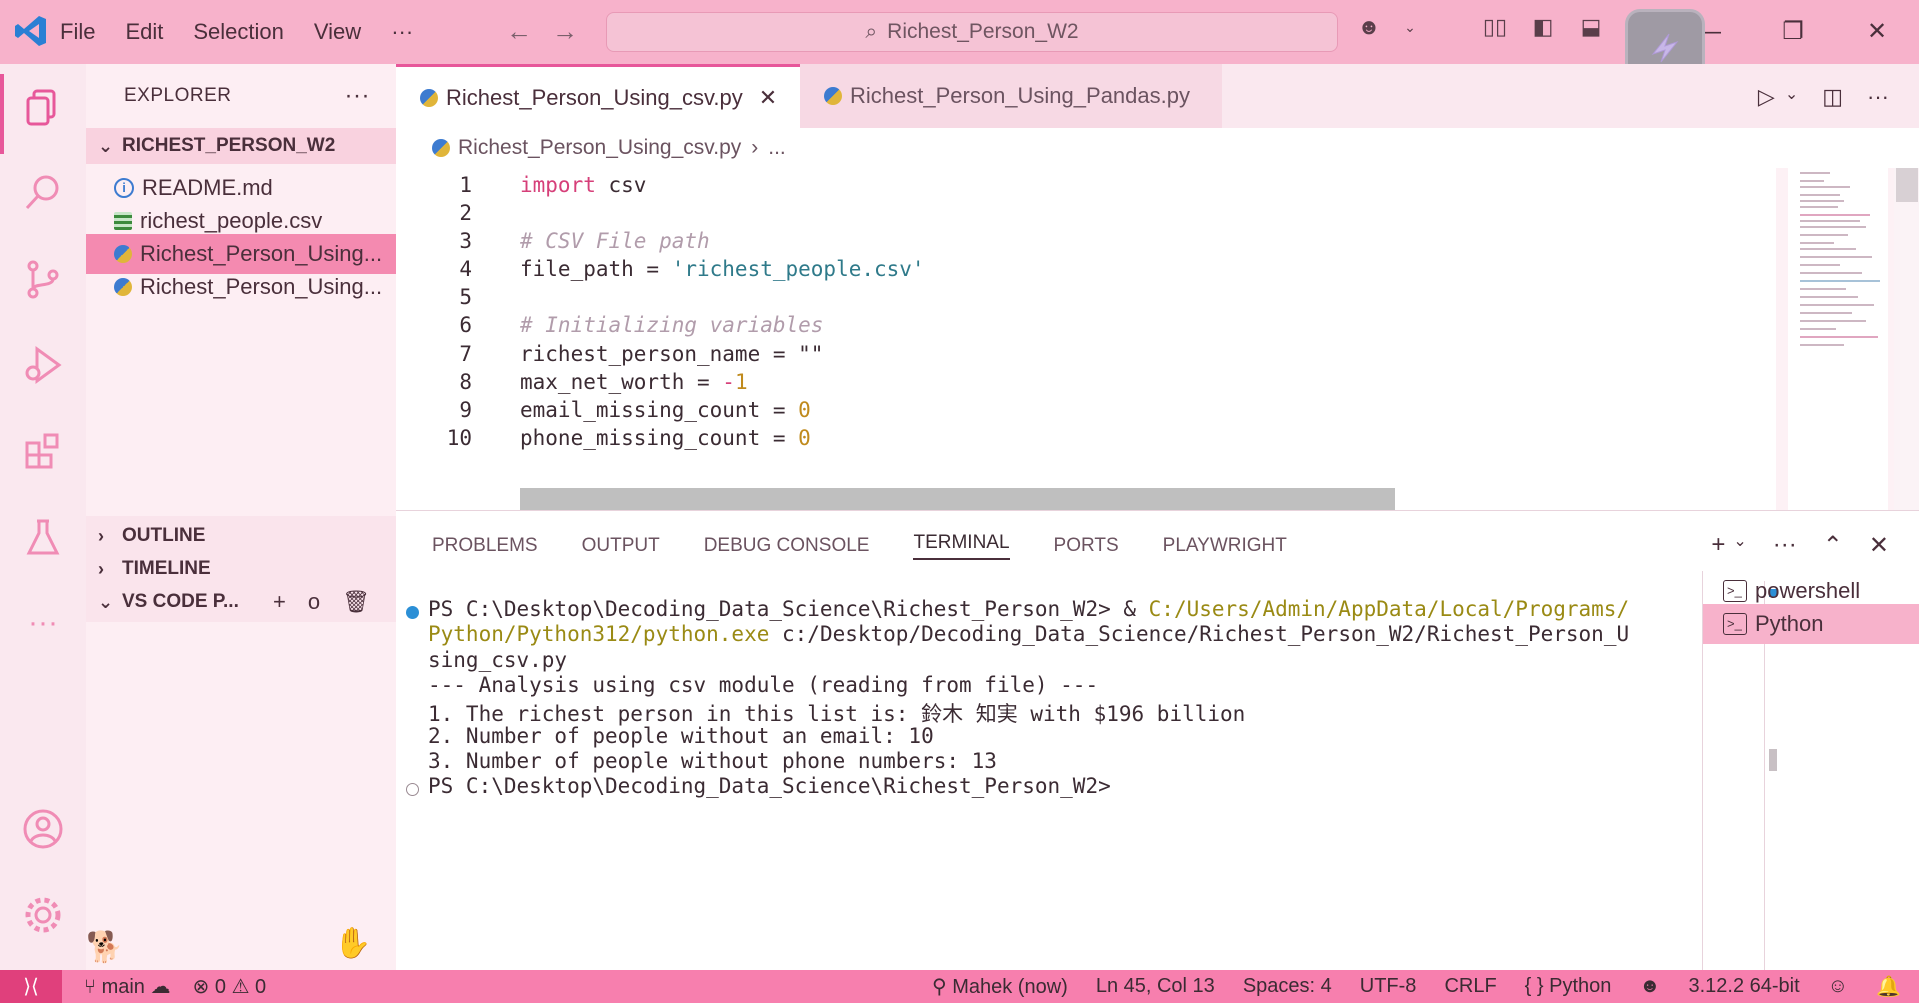 This screenshot has height=1003, width=1919. What do you see at coordinates (127, 986) in the screenshot?
I see `branch-status: ⑂ main ☁` at bounding box center [127, 986].